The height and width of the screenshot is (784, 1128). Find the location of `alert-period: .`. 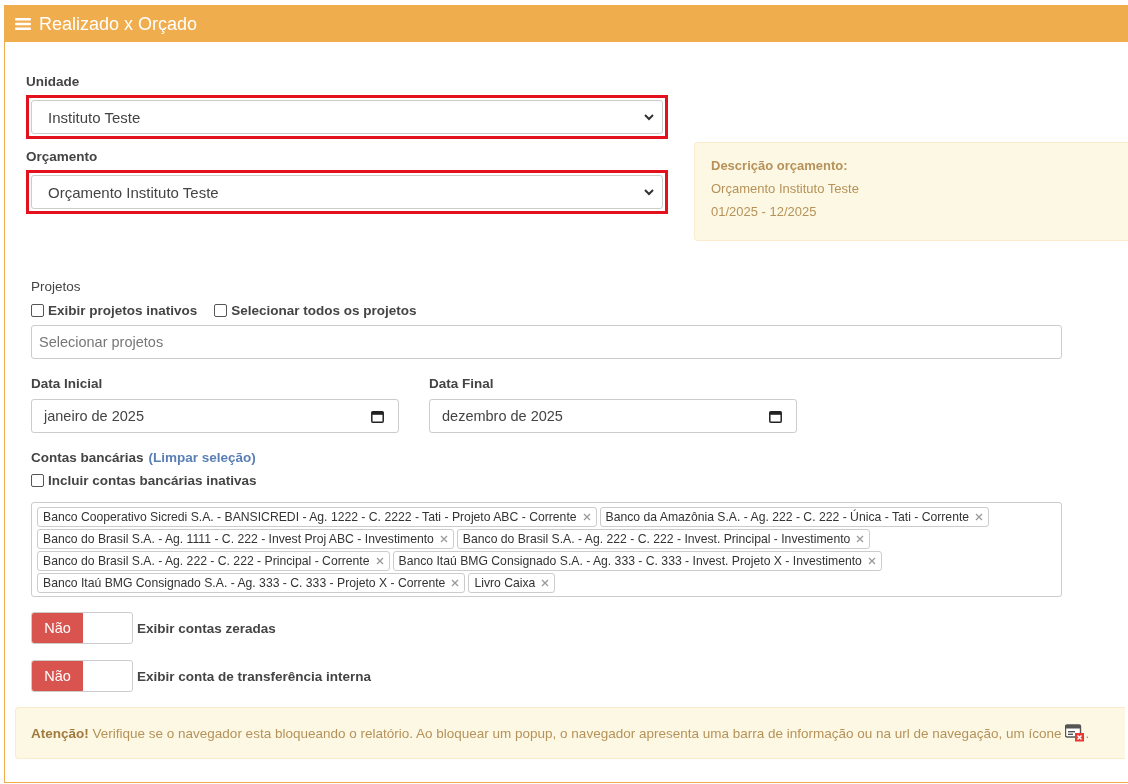

alert-period: . is located at coordinates (1087, 733).